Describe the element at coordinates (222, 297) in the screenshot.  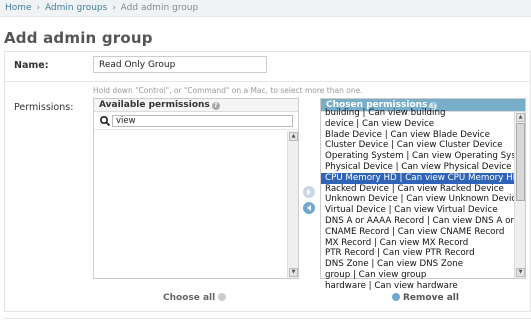
I see `choose-all-icon` at that location.